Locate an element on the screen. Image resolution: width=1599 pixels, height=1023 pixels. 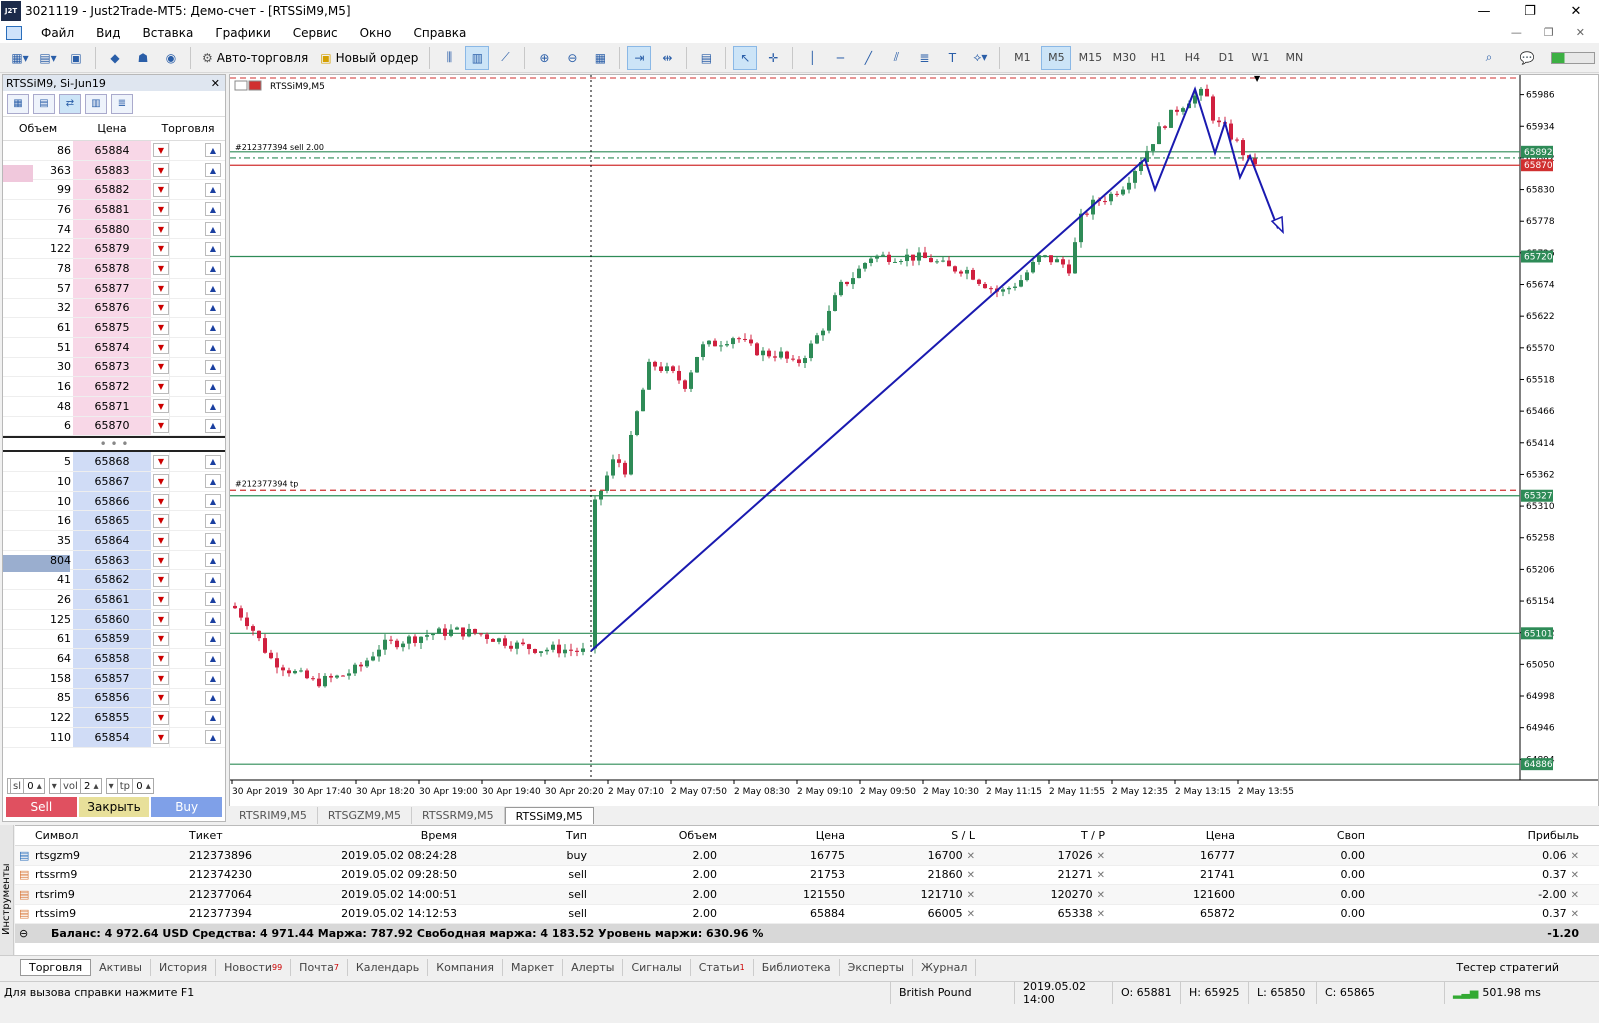
menu-insert: Вставка is located at coordinates (167, 33).